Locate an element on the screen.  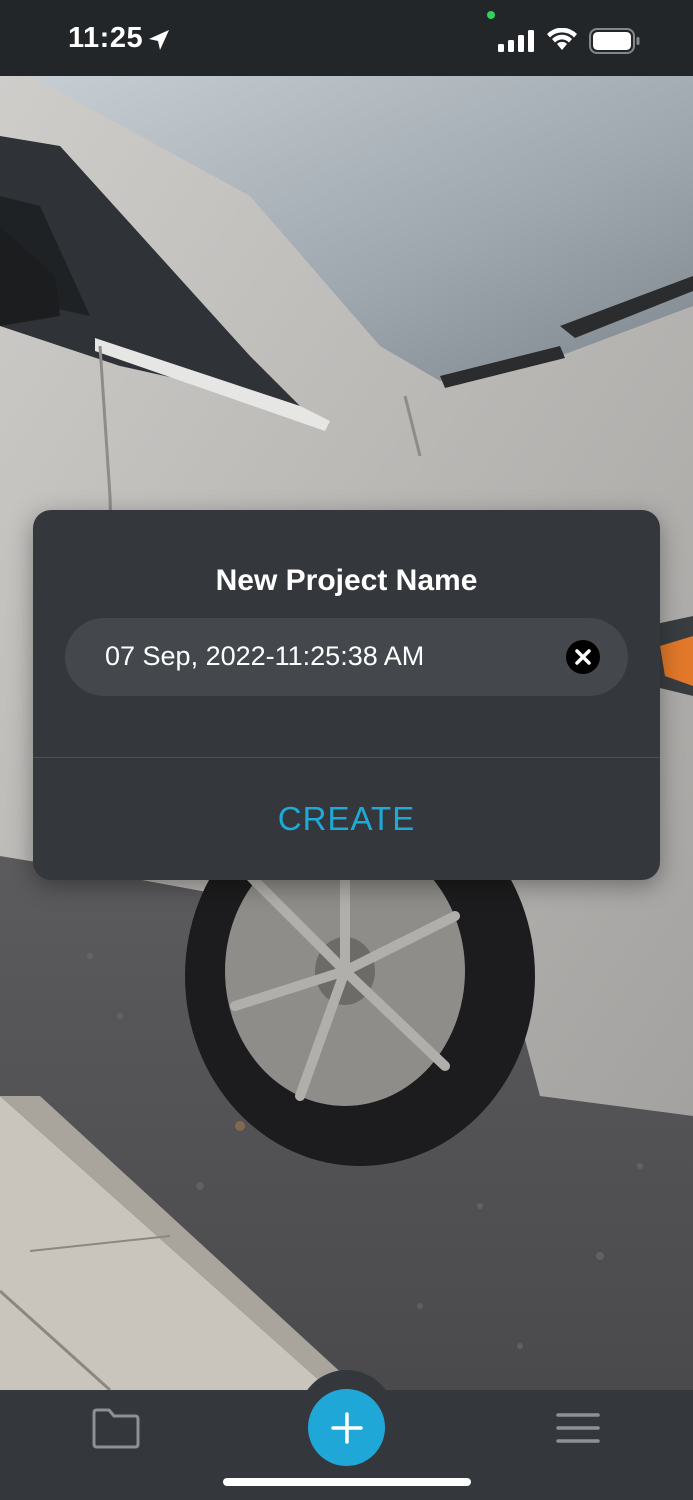
project-name-input: 07 Sep, 2022-11:25:38 AM is located at coordinates (346, 657).